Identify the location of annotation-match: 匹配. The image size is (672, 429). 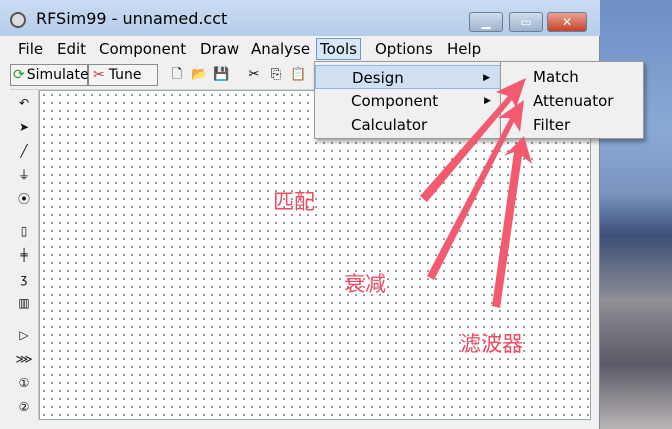
(294, 202).